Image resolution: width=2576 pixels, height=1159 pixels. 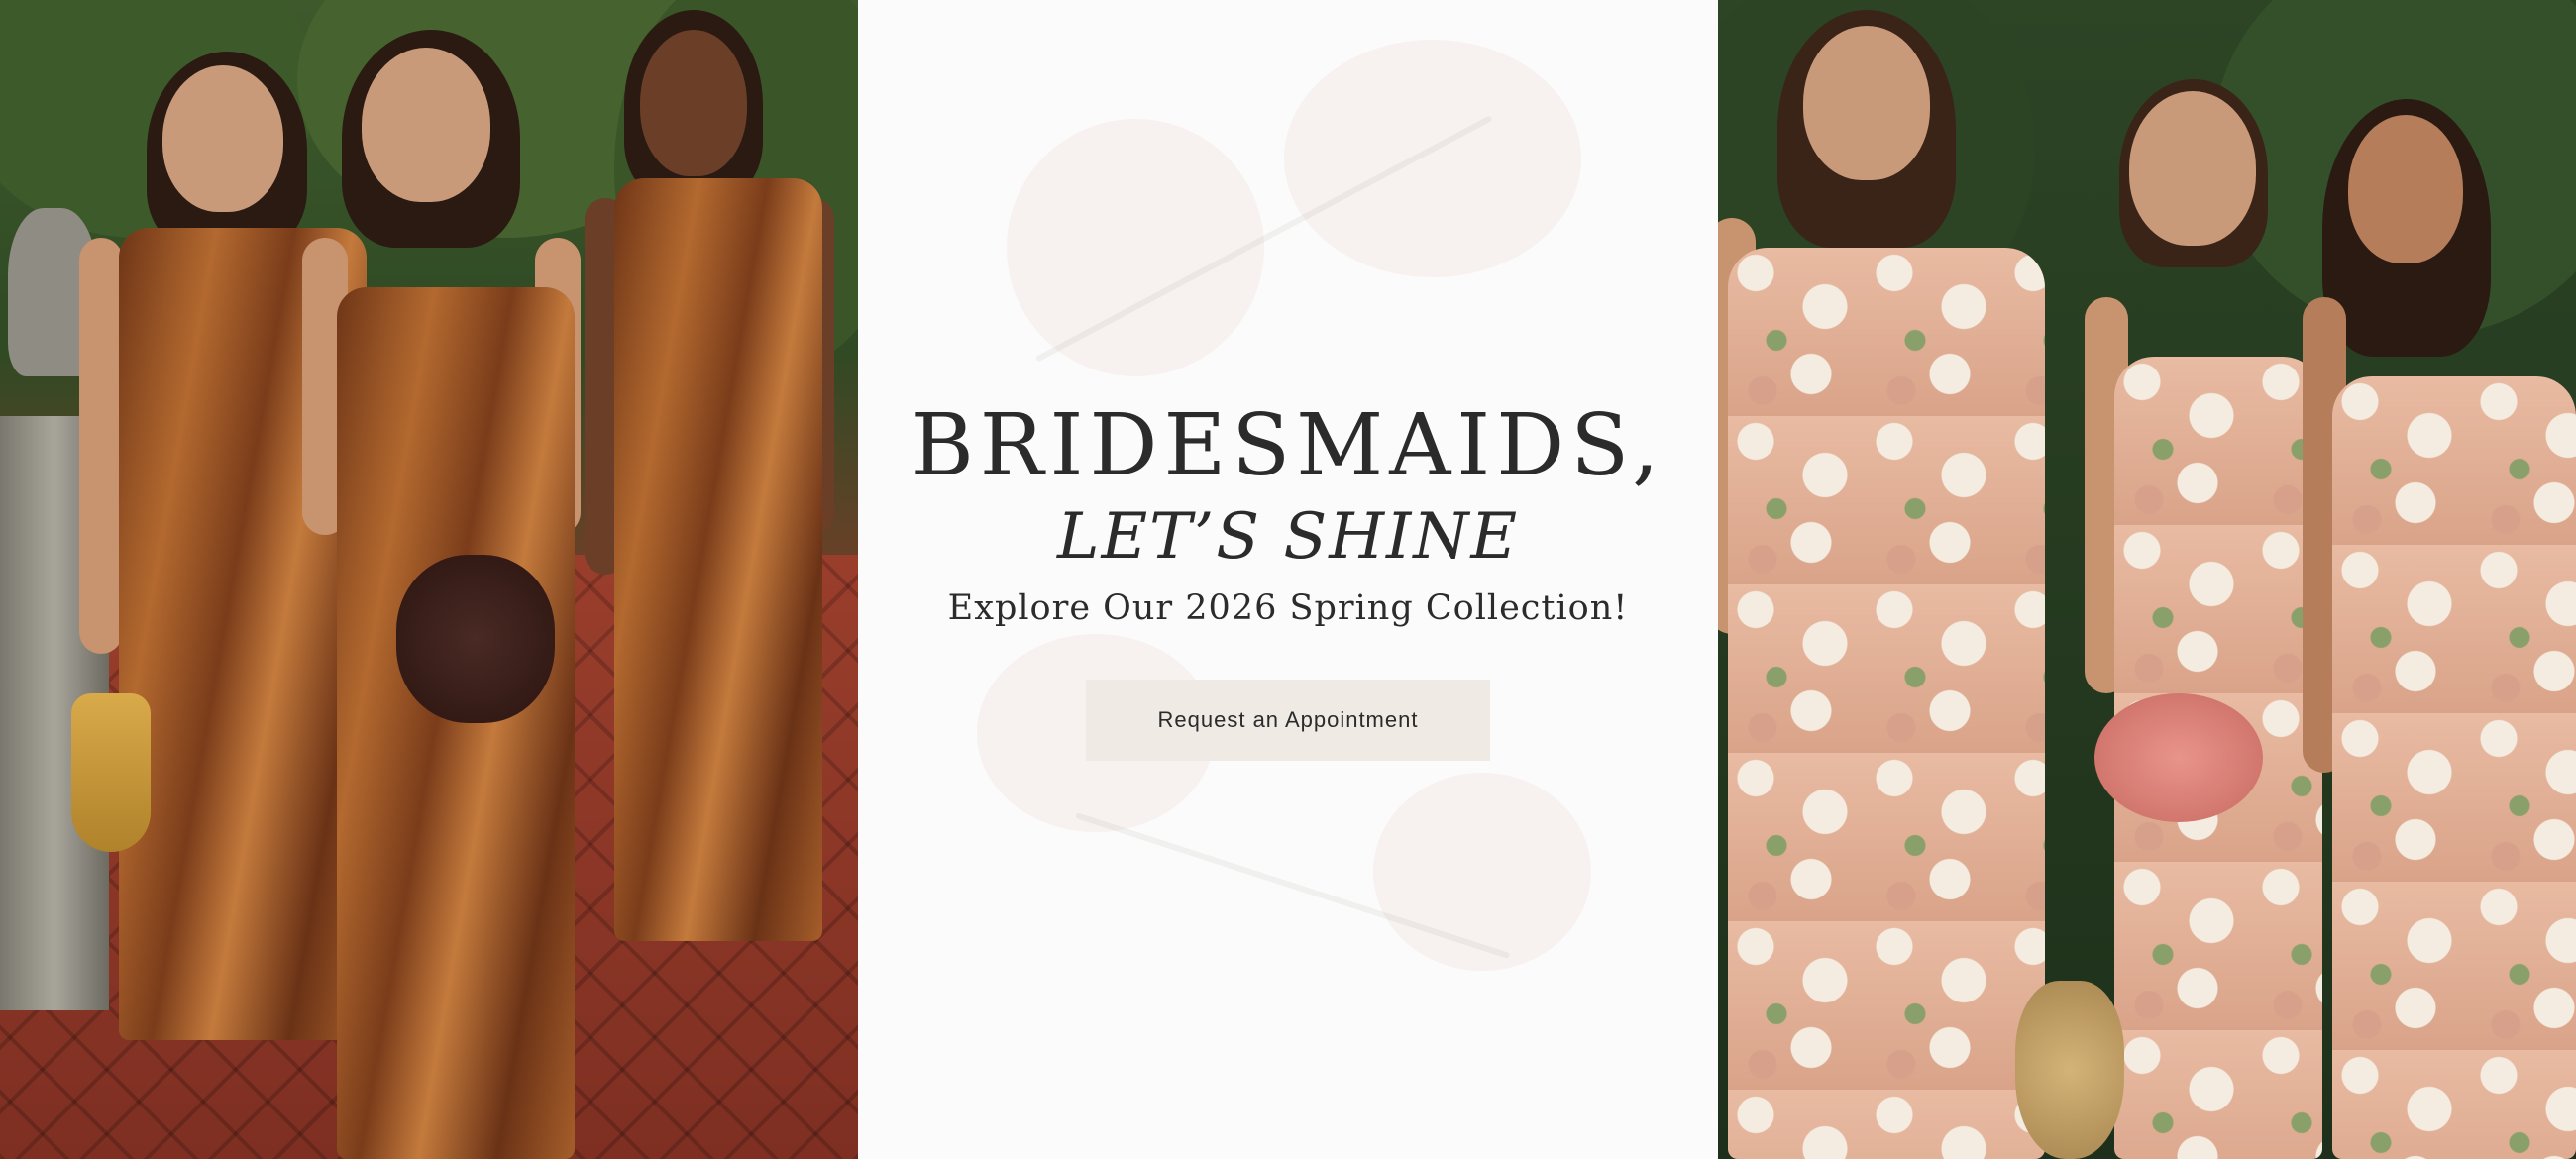 I want to click on hero-headline: BRIDESMAIDS,, so click(x=1288, y=446).